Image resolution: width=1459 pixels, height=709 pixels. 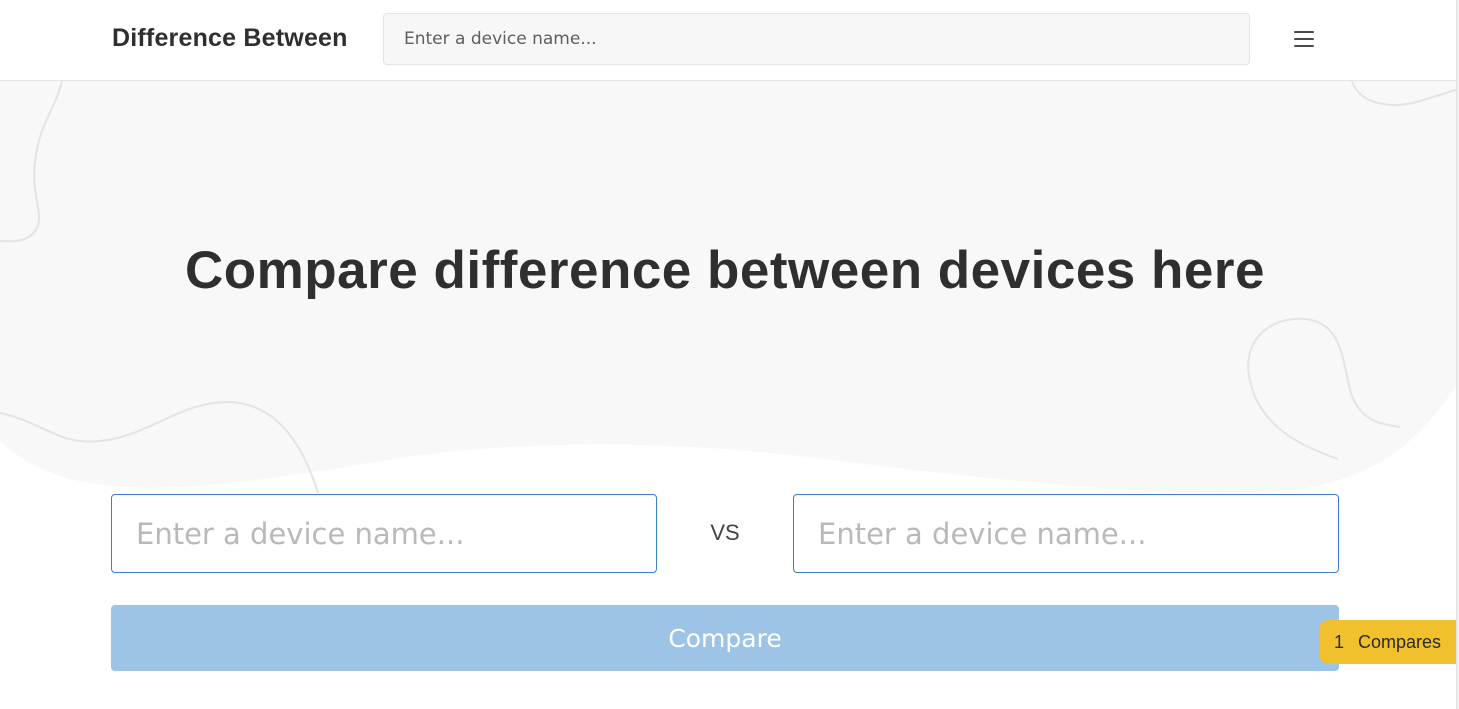 I want to click on compares-badge: 1 Compares, so click(x=1389, y=642).